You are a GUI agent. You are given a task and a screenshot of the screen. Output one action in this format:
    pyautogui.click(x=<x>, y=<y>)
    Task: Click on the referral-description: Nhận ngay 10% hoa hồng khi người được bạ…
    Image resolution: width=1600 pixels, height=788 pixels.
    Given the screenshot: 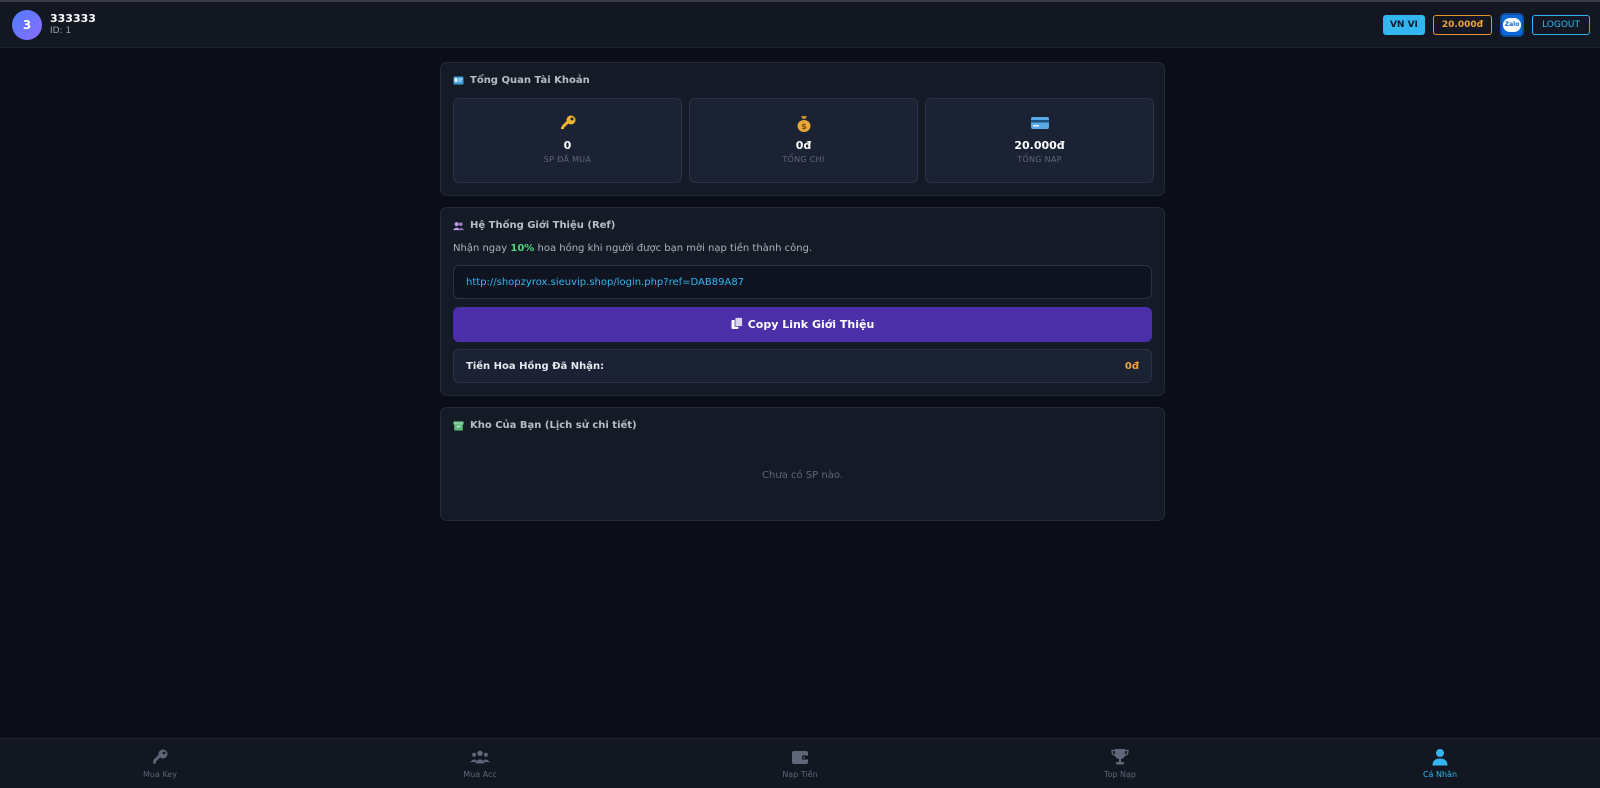 What is the action you would take?
    pyautogui.click(x=633, y=248)
    